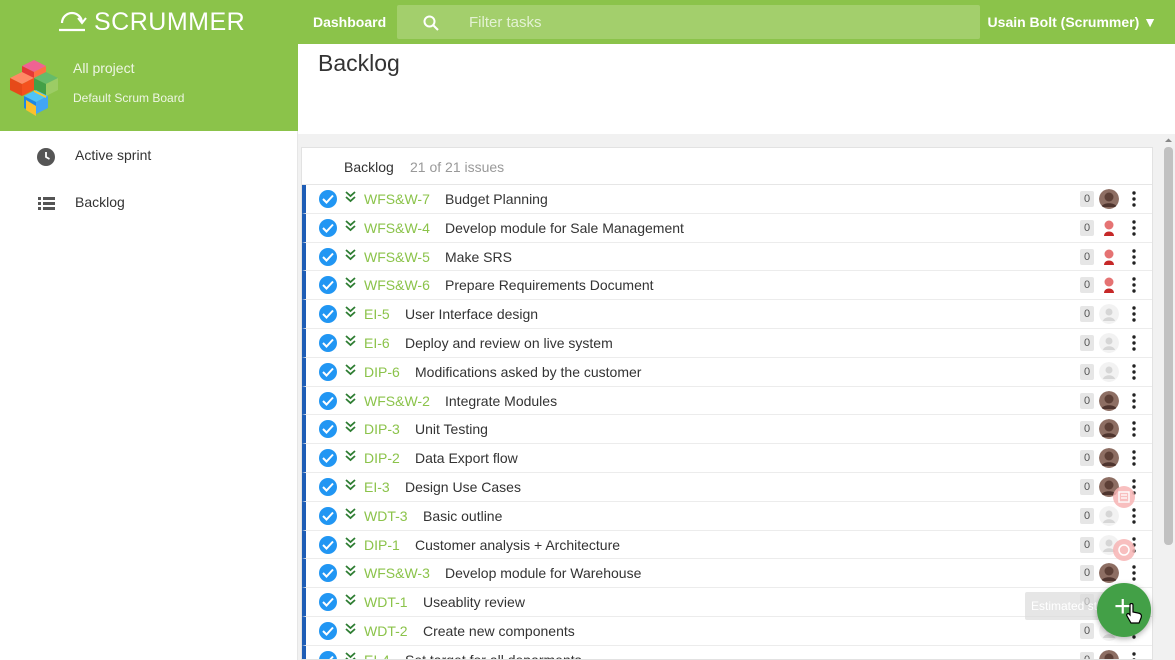 The width and height of the screenshot is (1175, 660). I want to click on issue-key: DIP-6, so click(382, 372).